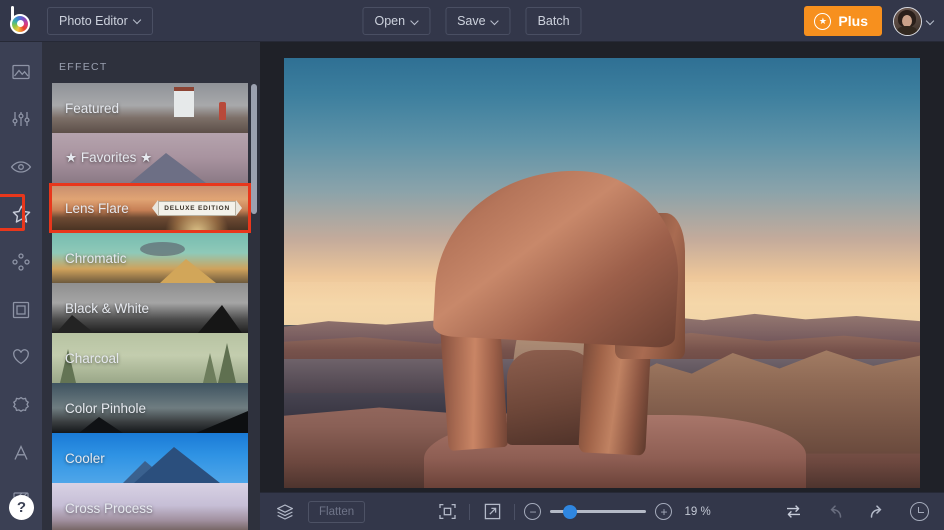 The image size is (944, 530). I want to click on batch-button: Batch, so click(553, 21).